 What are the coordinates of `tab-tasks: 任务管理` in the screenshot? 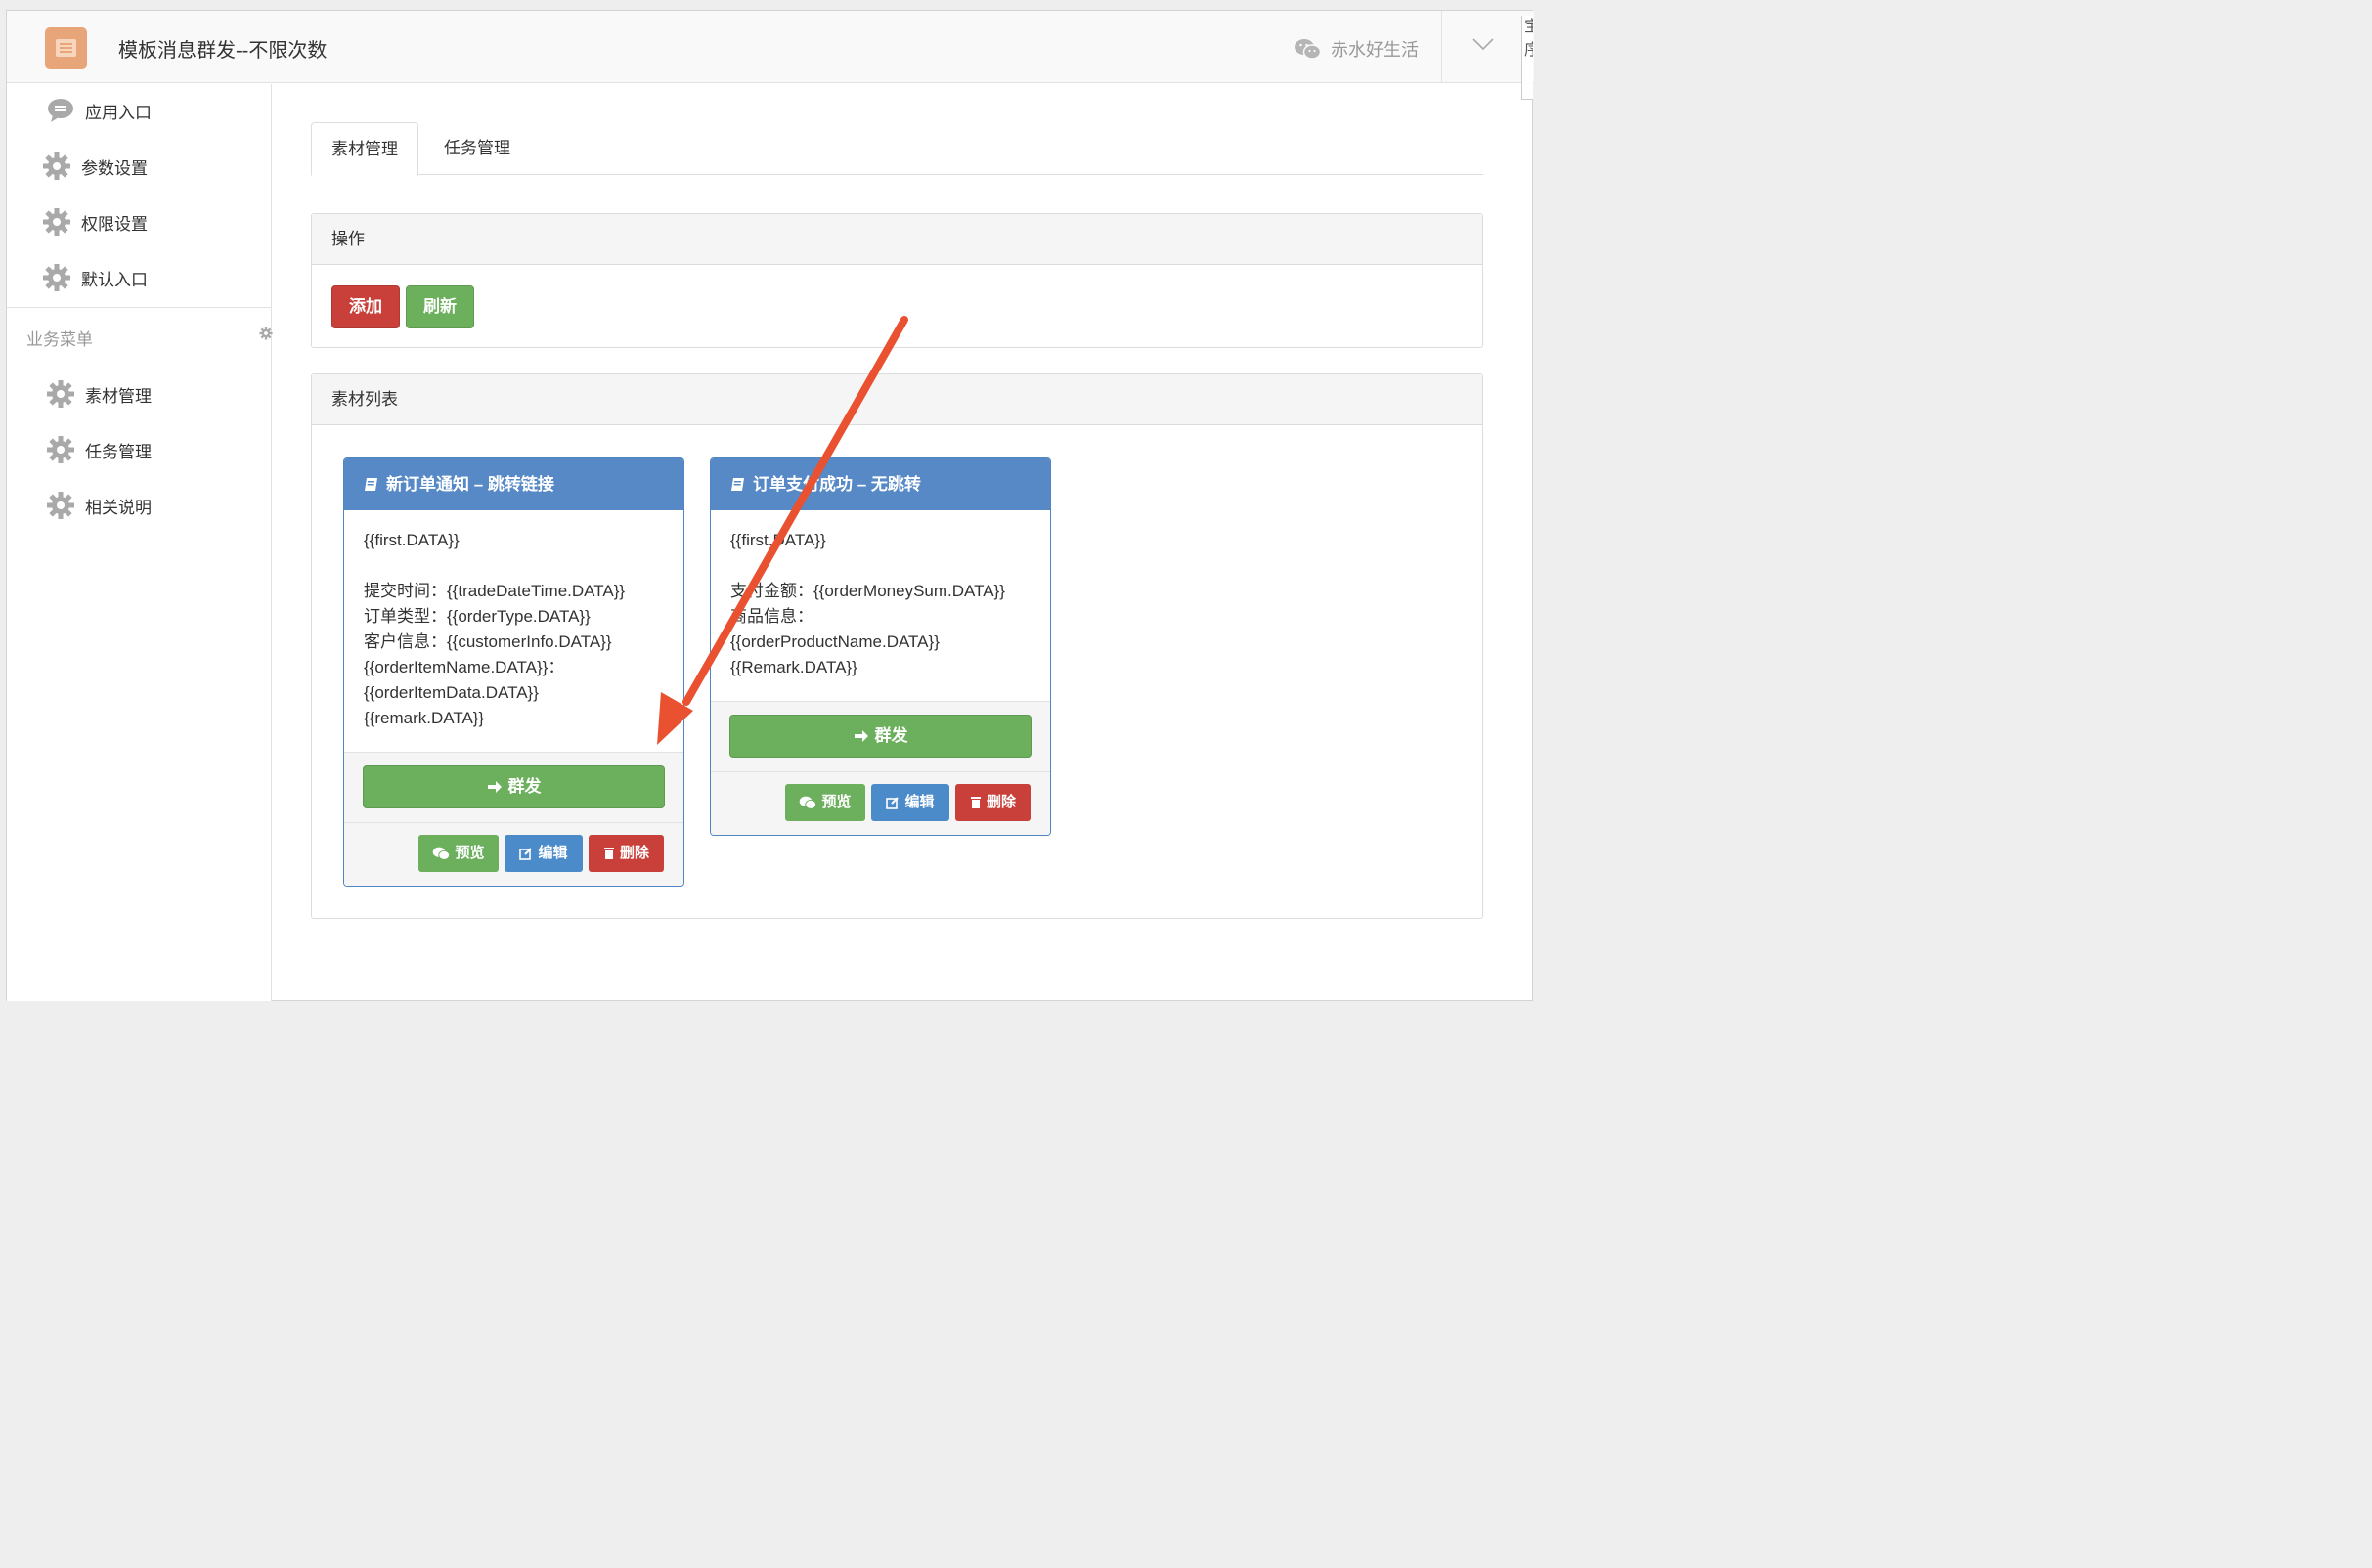 It's located at (477, 148).